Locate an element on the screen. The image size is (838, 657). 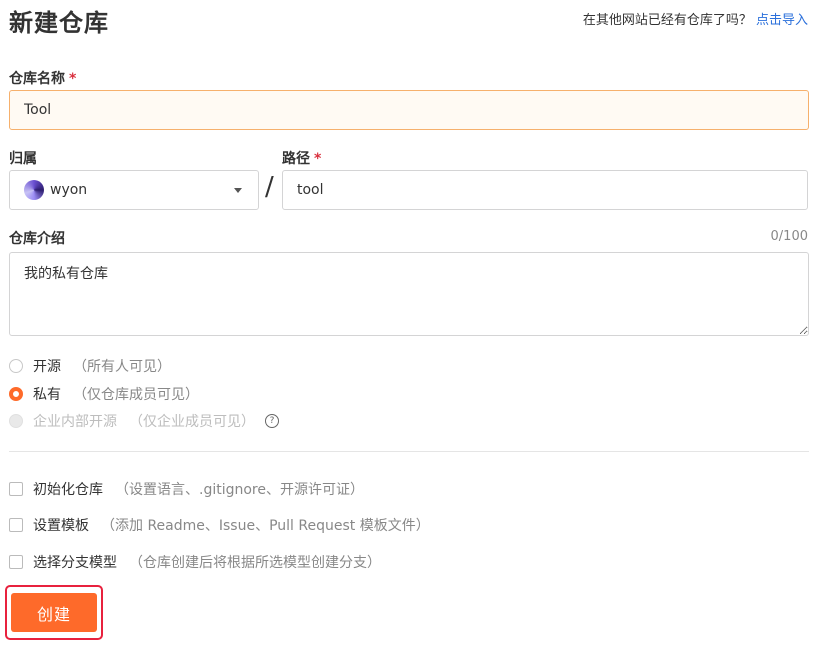
owner-select: wyon is located at coordinates (134, 190).